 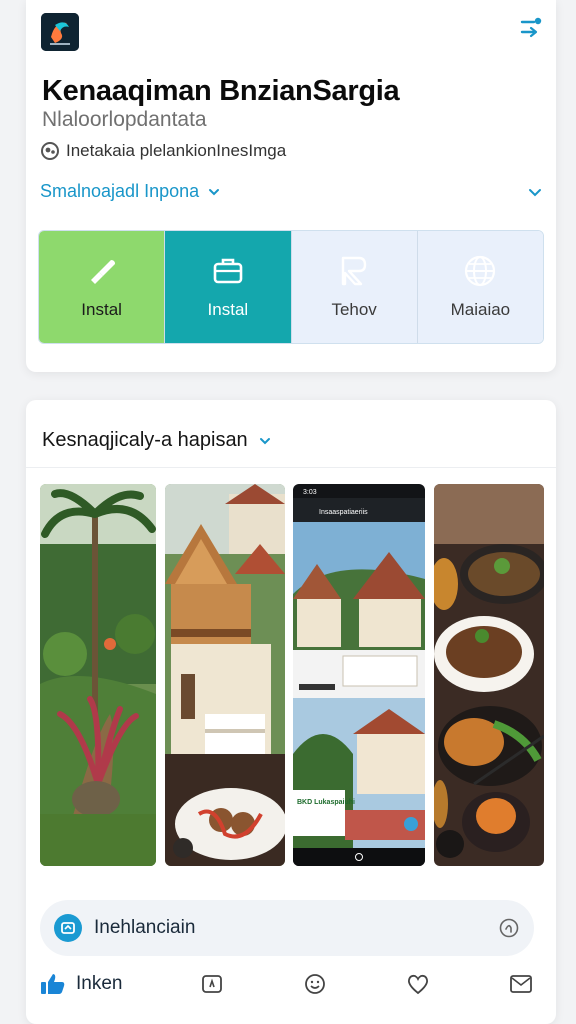 I want to click on app-title: Kenaaqiman BnzianSargia, so click(x=221, y=91).